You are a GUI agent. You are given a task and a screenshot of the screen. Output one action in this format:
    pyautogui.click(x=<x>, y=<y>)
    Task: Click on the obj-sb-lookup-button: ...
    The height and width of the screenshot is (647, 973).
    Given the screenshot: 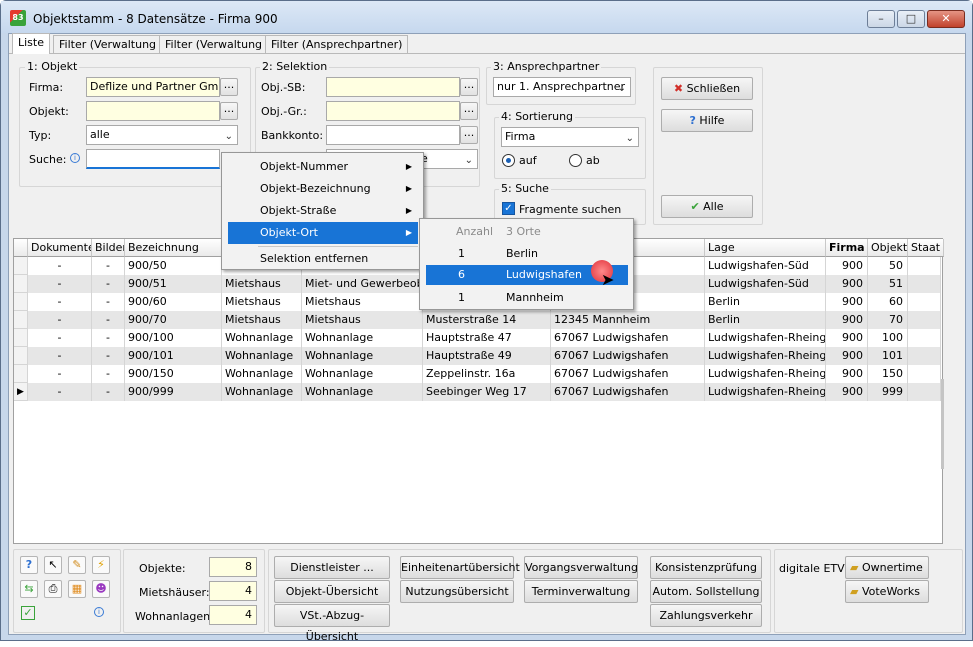 What is the action you would take?
    pyautogui.click(x=469, y=87)
    